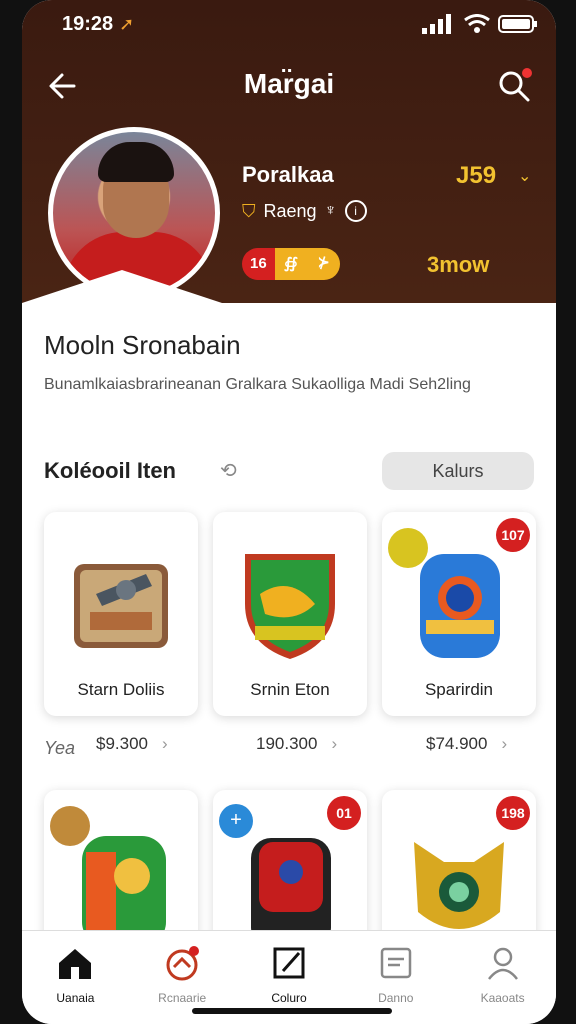  I want to click on profile-role: ⛉ Raeng ♆ i, so click(304, 211).